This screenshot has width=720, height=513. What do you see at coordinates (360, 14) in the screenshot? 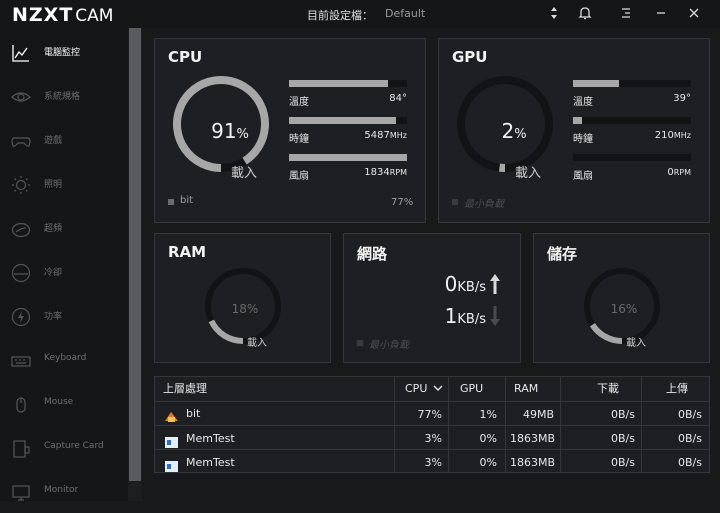
I see `title-bar: NZXTCAM 目前設定檔： Default` at bounding box center [360, 14].